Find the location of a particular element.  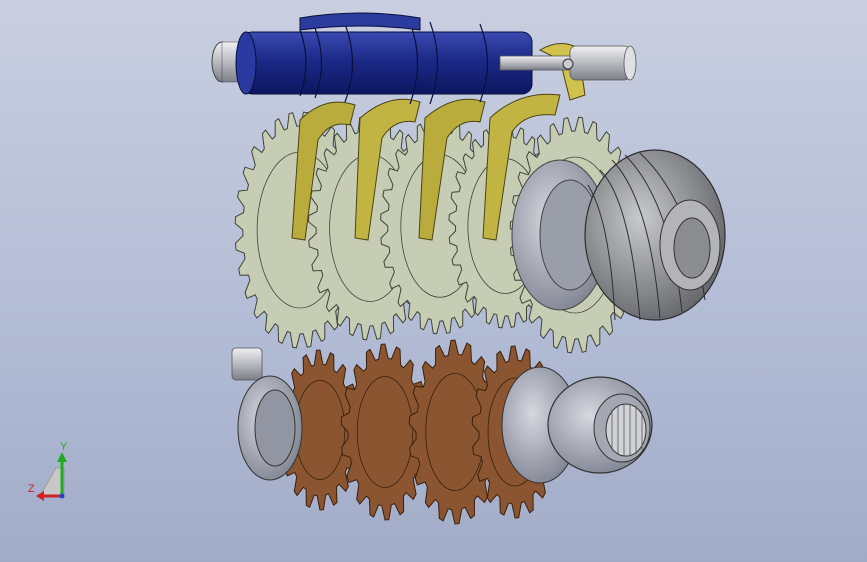

bevel-pinion-gear is located at coordinates (618, 235).